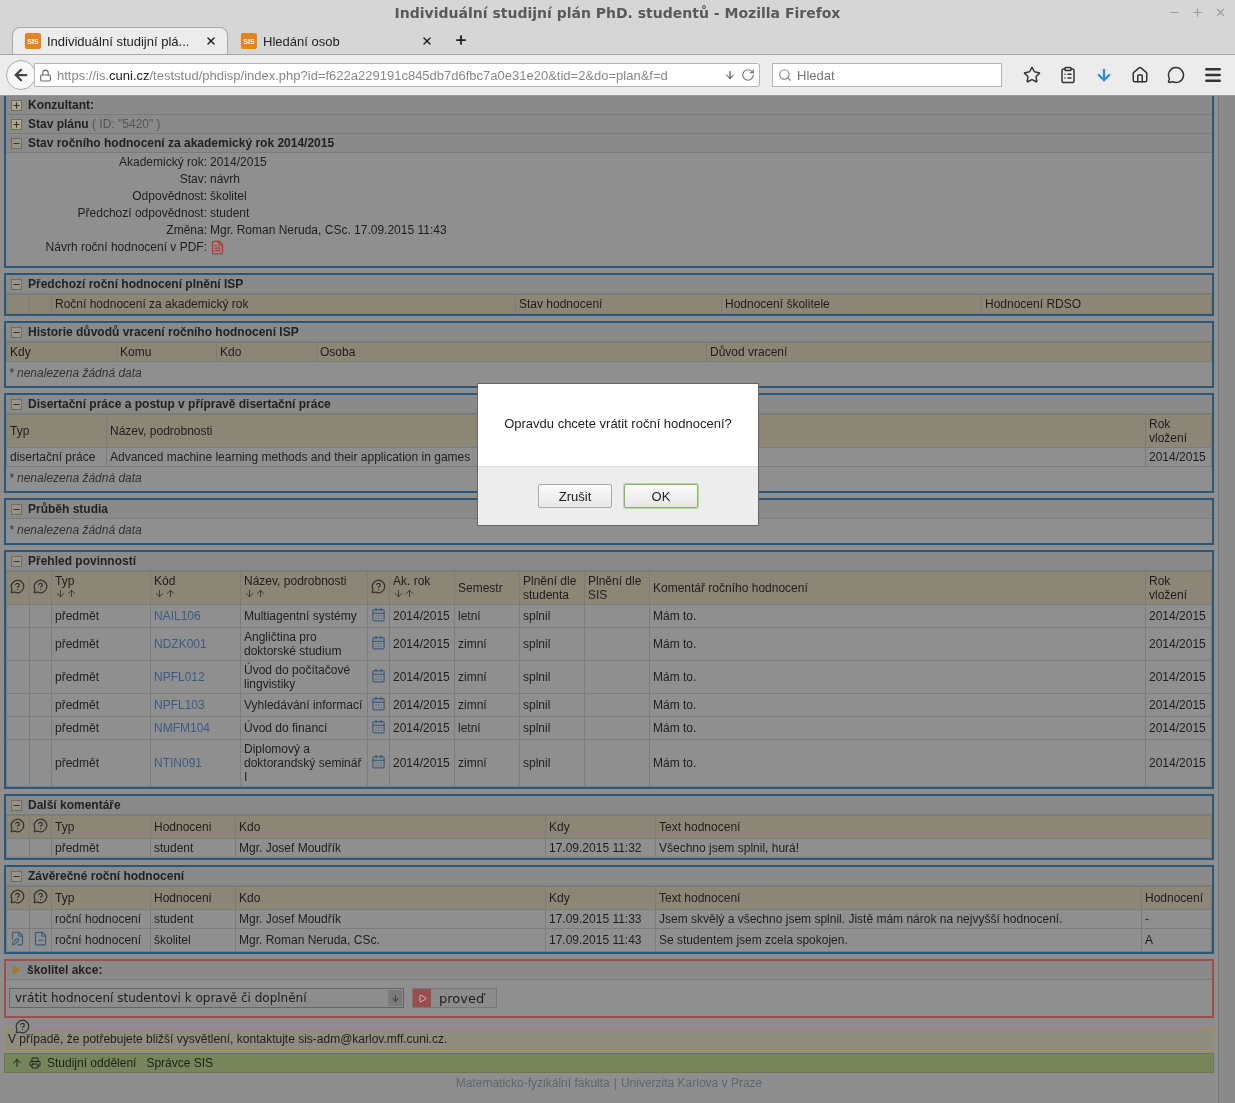 The width and height of the screenshot is (1235, 1103). I want to click on section-title: Přehled povinností, so click(82, 561).